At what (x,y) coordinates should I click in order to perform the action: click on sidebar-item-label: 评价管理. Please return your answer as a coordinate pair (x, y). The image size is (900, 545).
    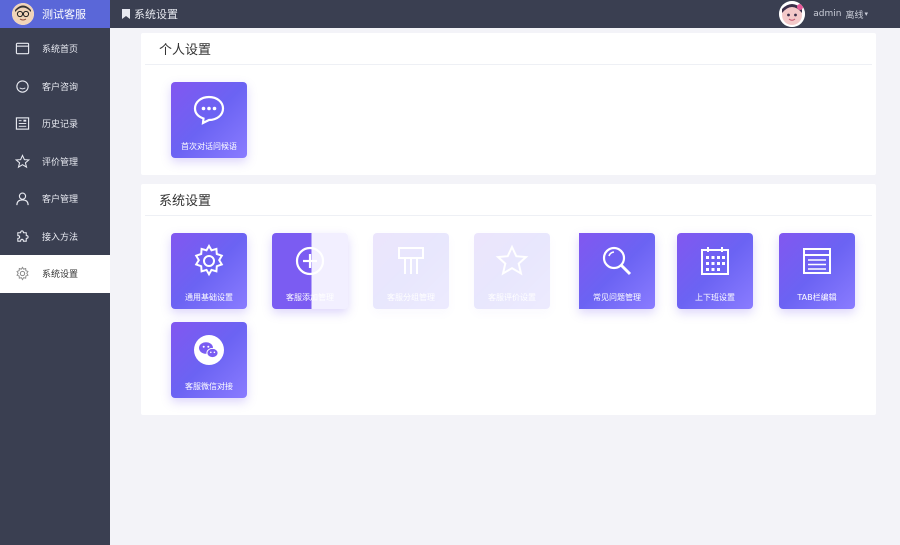
    Looking at the image, I should click on (60, 162).